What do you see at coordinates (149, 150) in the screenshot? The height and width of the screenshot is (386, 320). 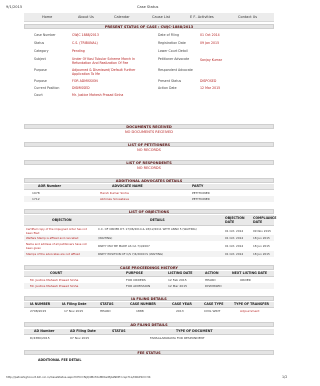 I see `petitioners-empty: NO RECORDS` at bounding box center [149, 150].